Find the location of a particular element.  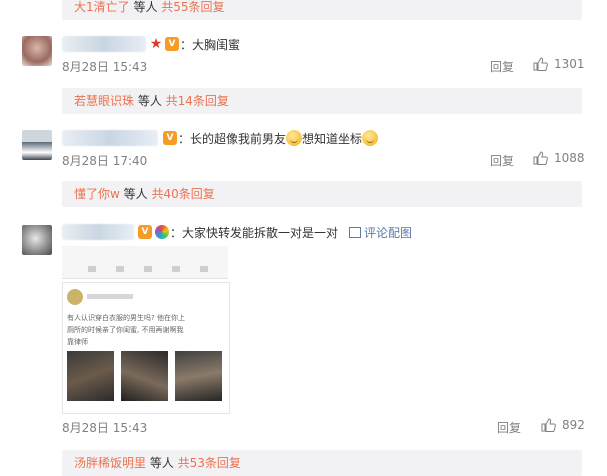

image-username-placeholder is located at coordinates (110, 296).